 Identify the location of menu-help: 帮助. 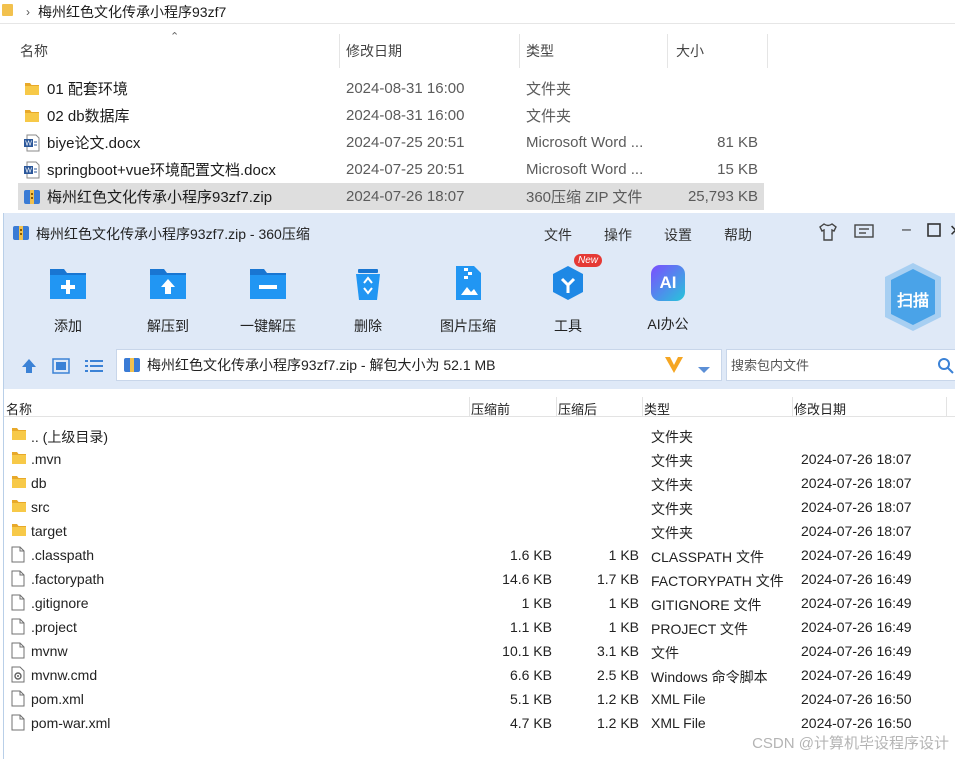
(738, 235).